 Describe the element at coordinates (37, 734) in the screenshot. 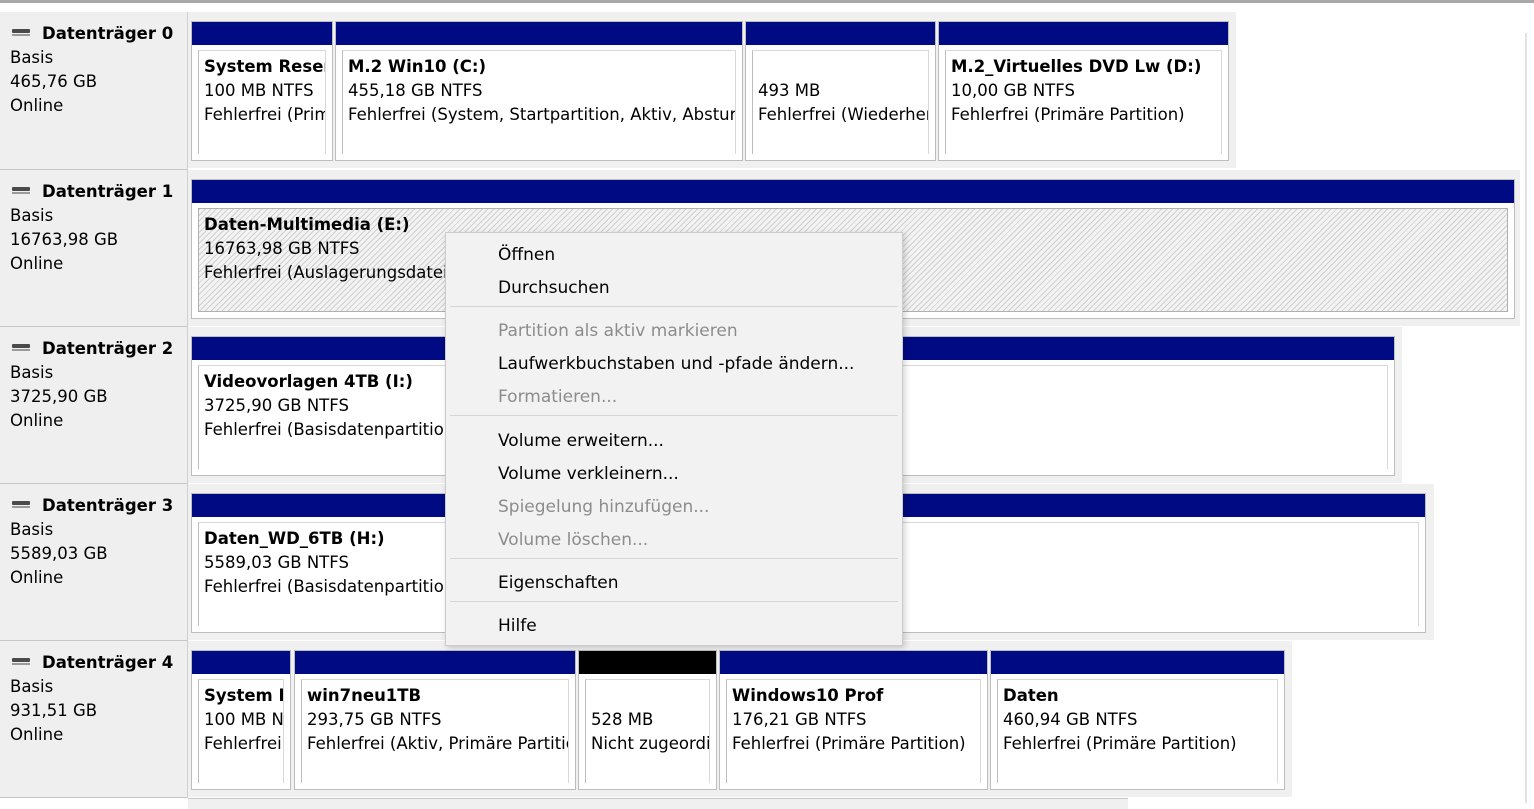

I see `disk-4-status: Online` at that location.